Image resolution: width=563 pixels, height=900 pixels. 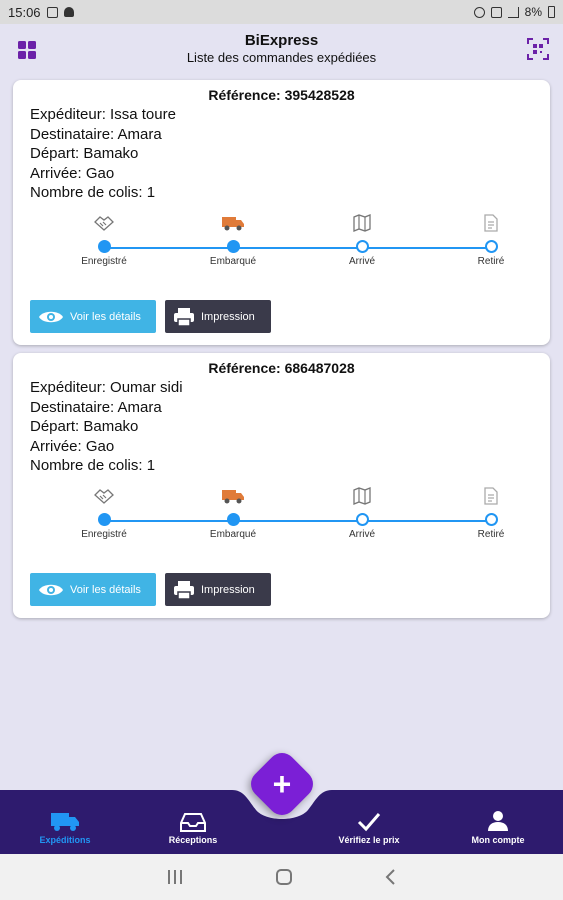 I want to click on order-sender: Expéditeur: Issa toure, so click(x=103, y=114).